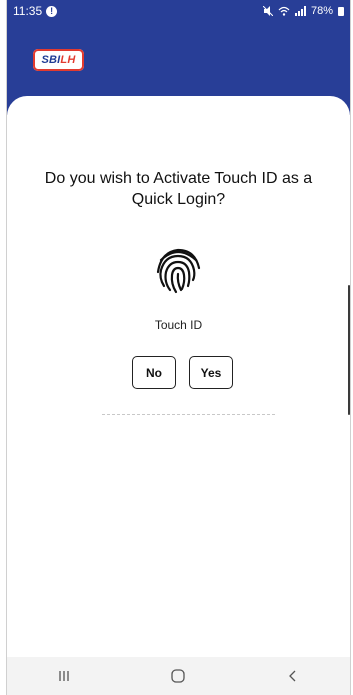 This screenshot has width=353, height=695. What do you see at coordinates (211, 372) in the screenshot?
I see `yes-button: Yes` at bounding box center [211, 372].